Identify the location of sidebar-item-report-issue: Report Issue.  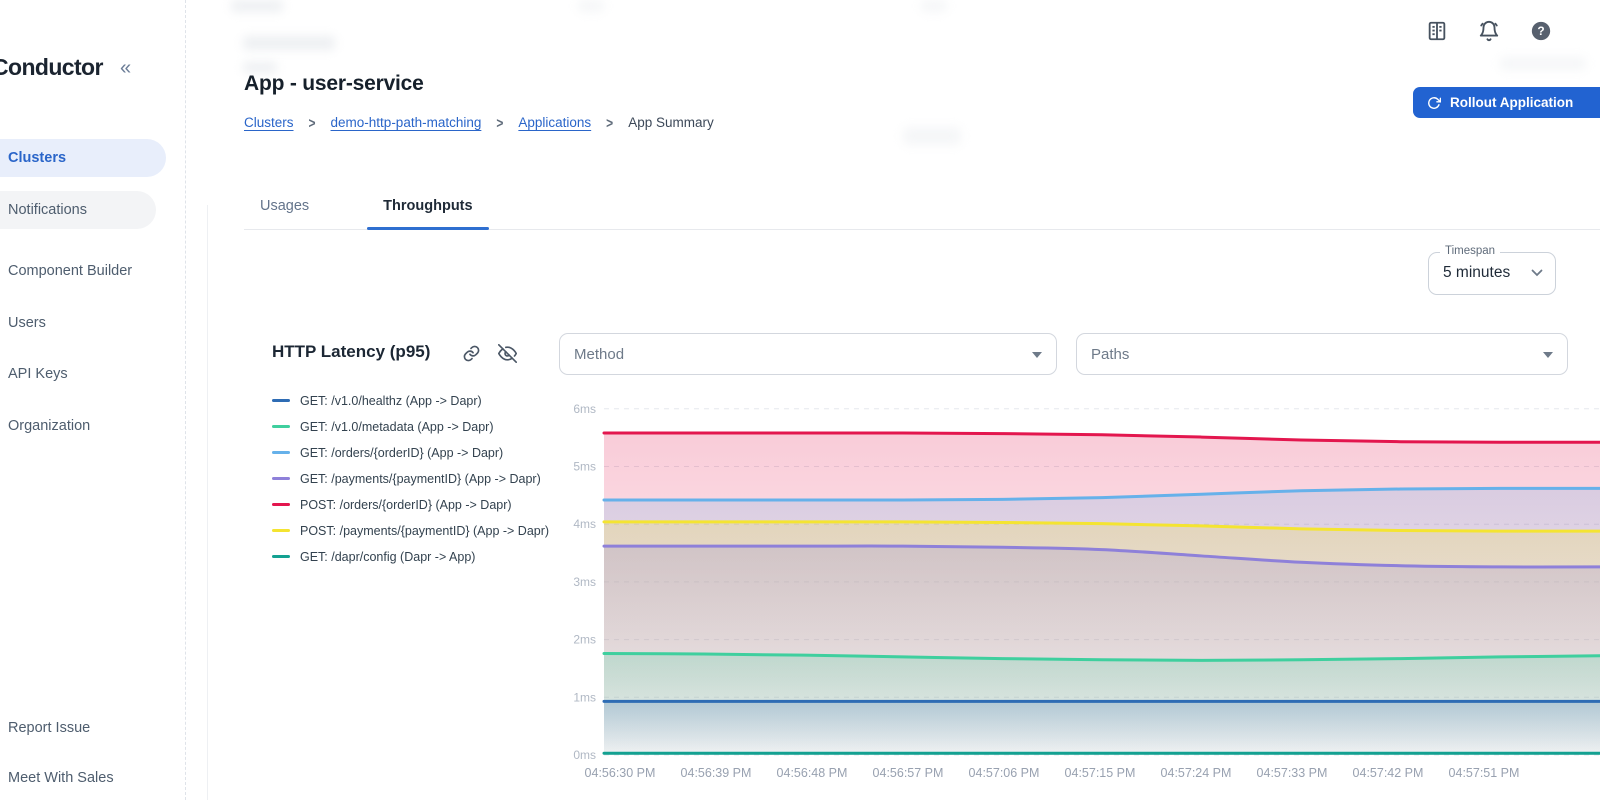
(49, 728).